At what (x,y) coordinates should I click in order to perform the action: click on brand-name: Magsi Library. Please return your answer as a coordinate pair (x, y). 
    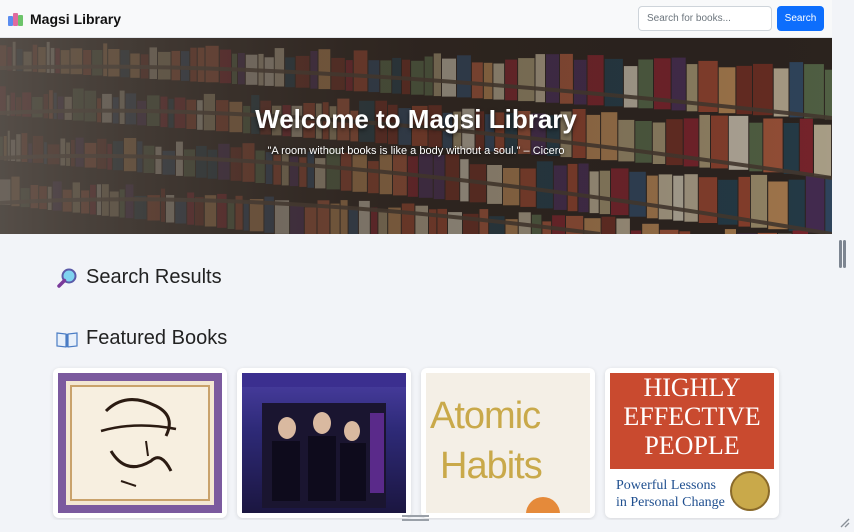
    Looking at the image, I should click on (76, 18).